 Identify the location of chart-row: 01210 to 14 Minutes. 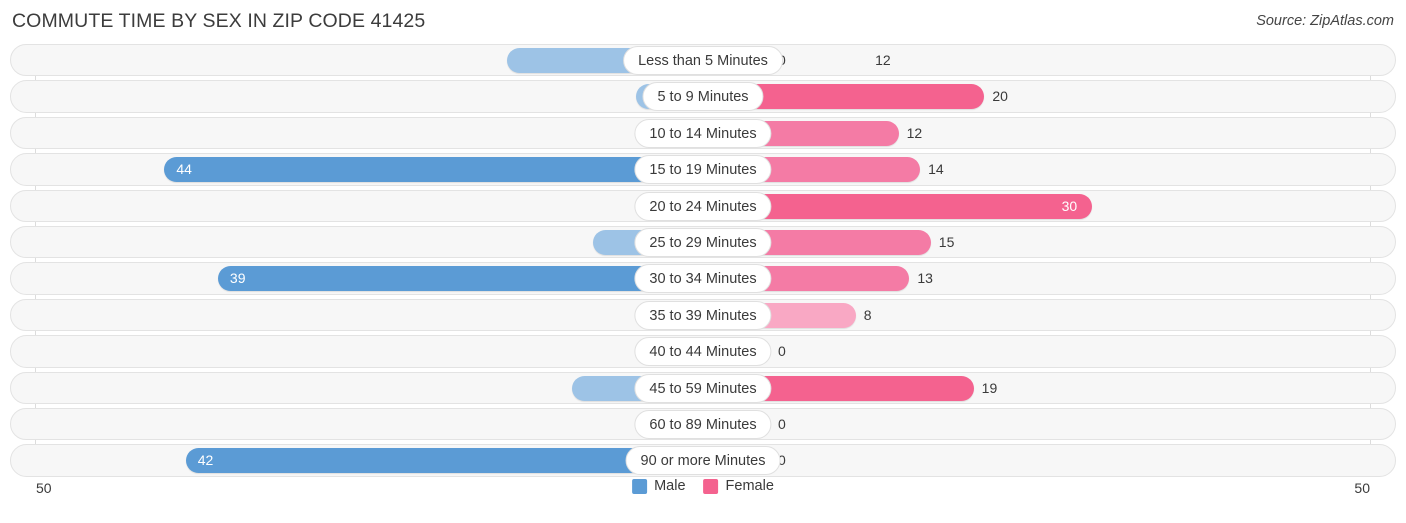
(703, 133).